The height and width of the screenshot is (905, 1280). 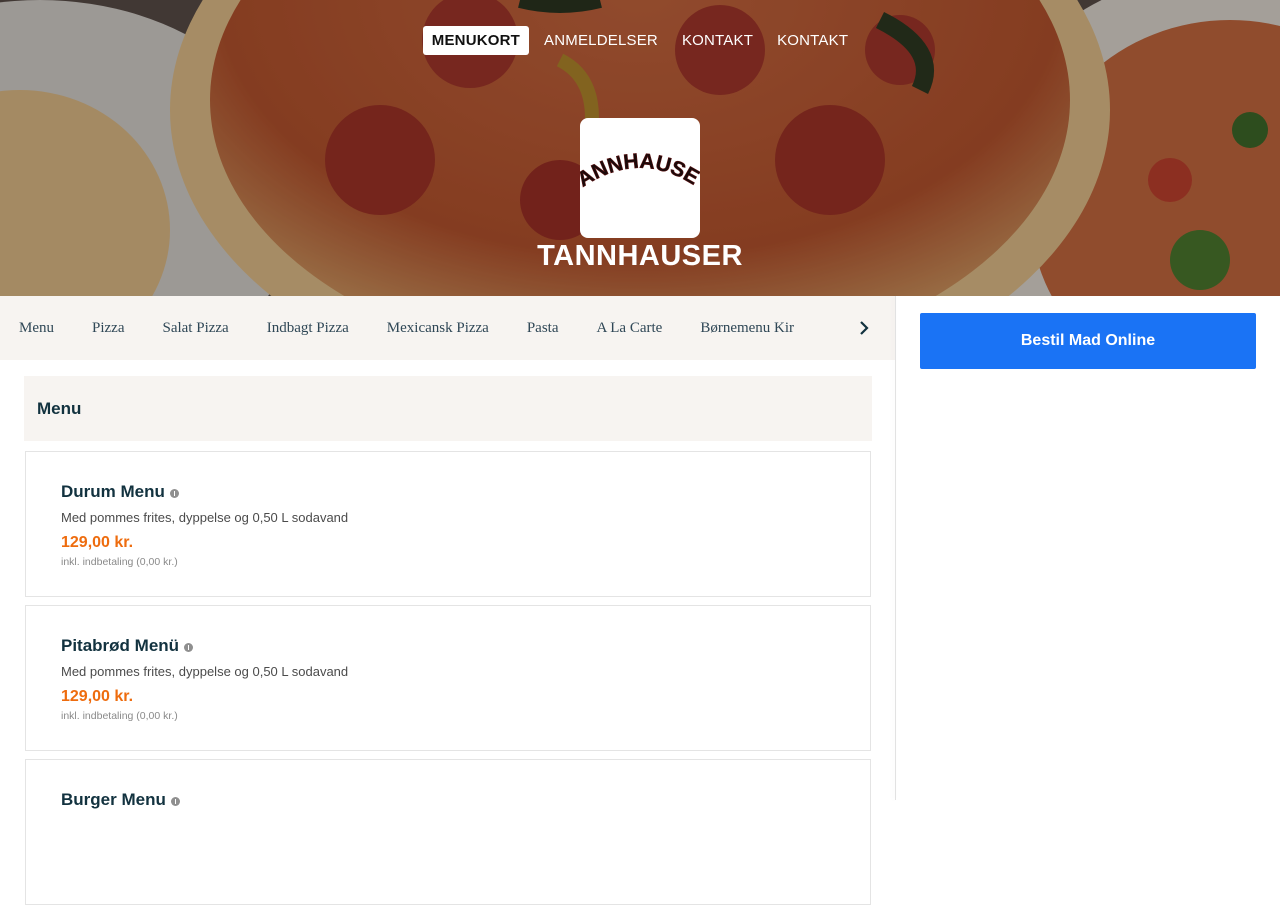 I want to click on section-header: Menu, so click(x=448, y=408).